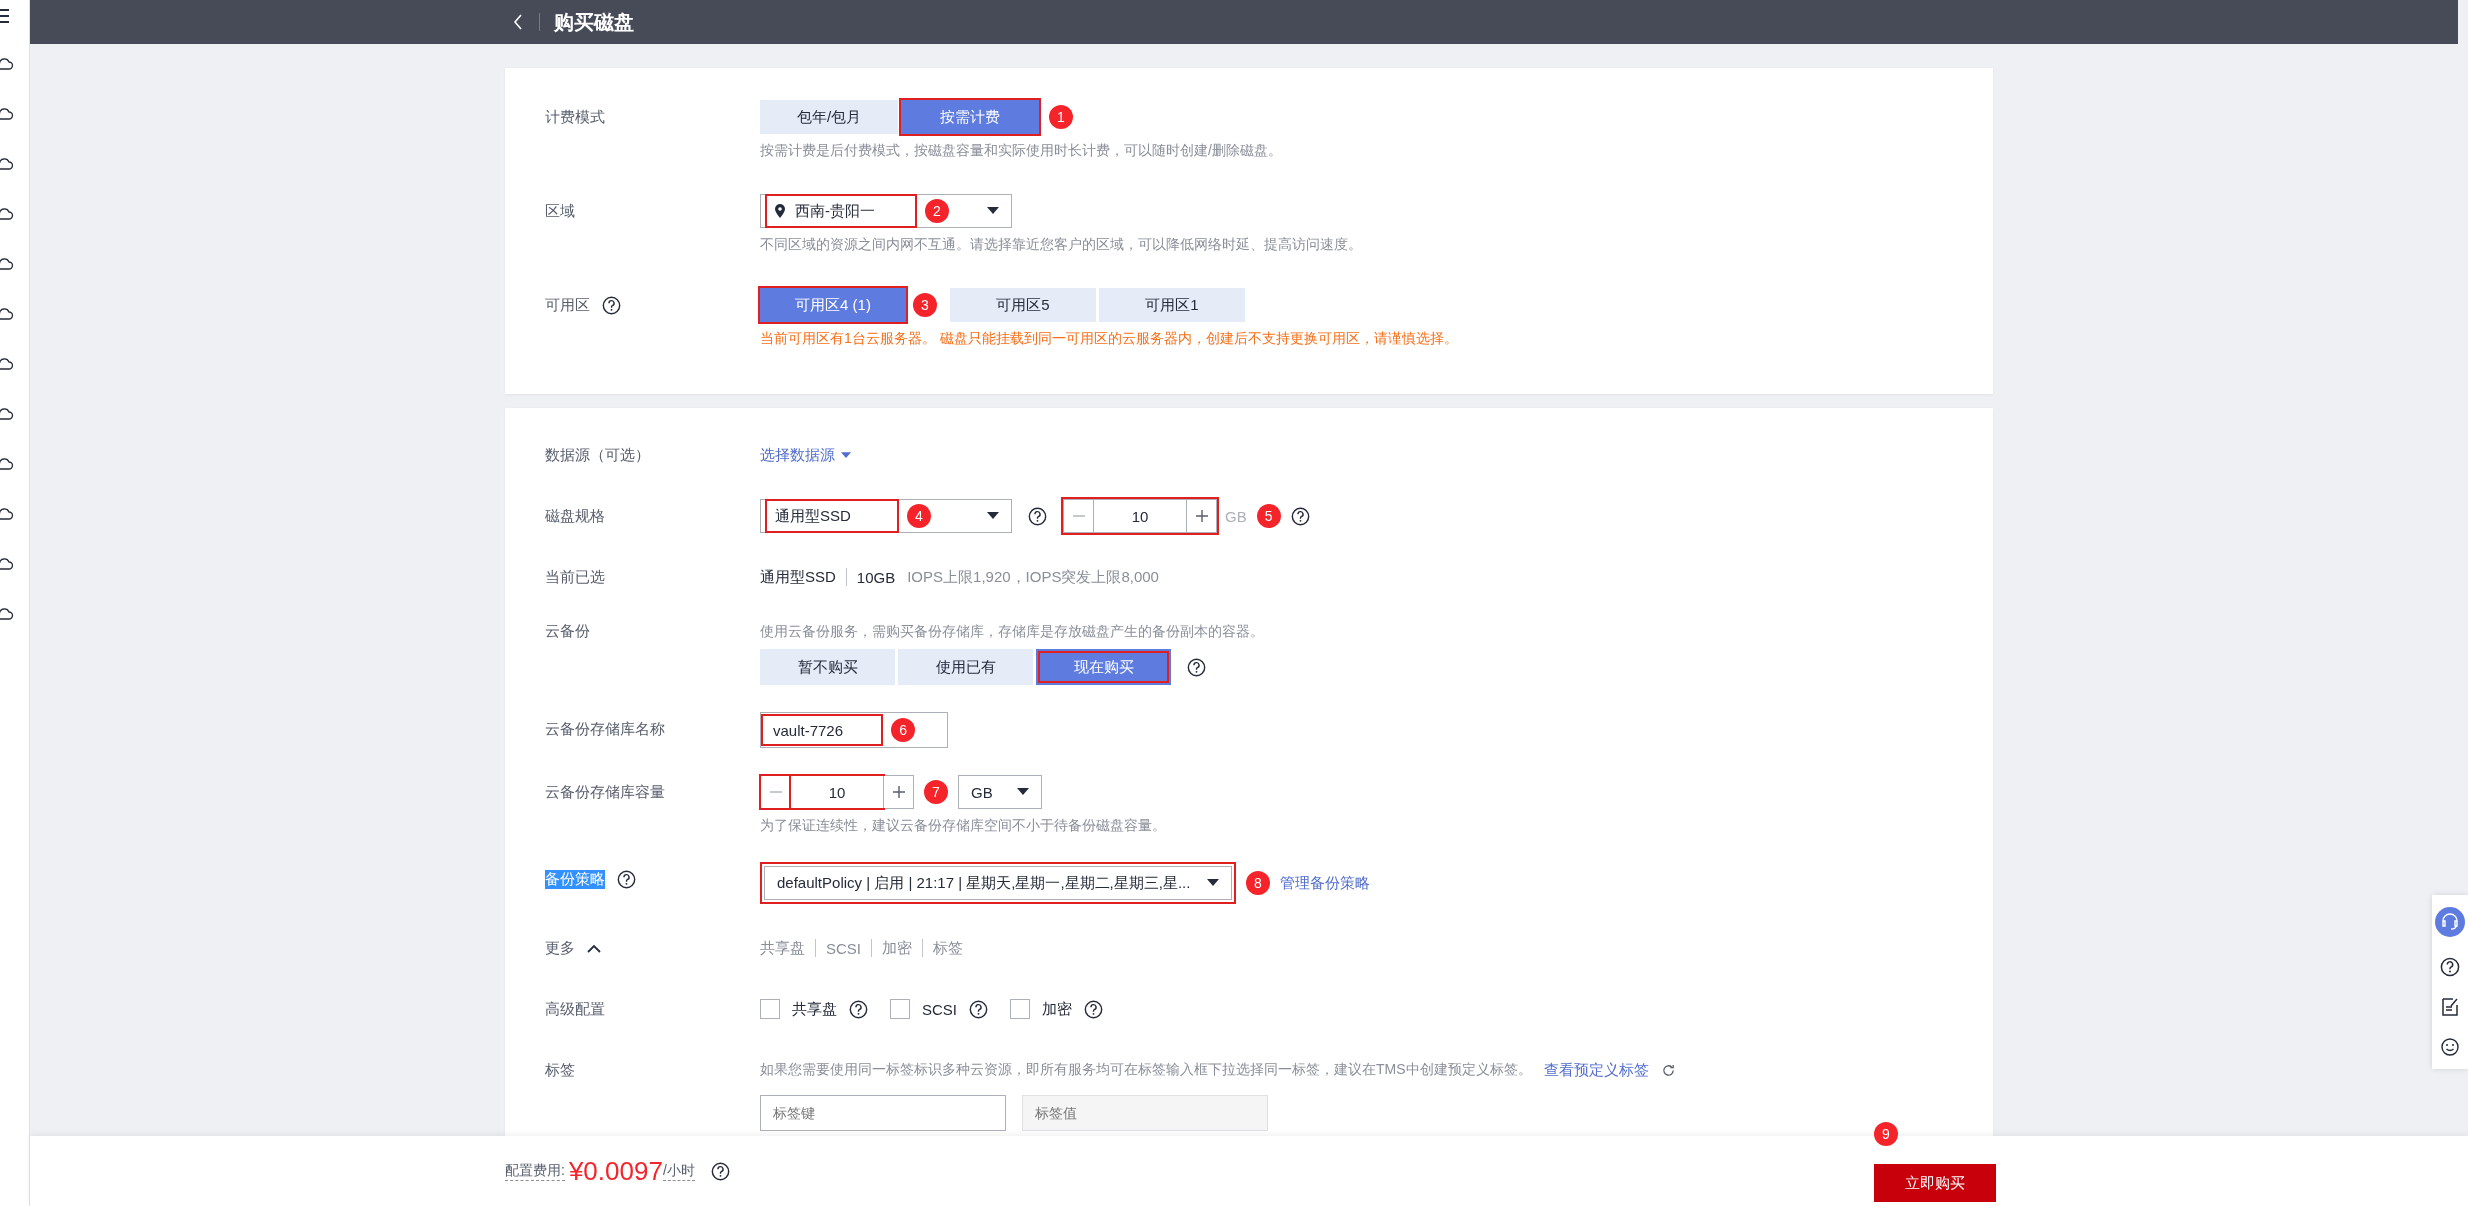 The height and width of the screenshot is (1206, 2468). Describe the element at coordinates (597, 455) in the screenshot. I see `field-label: 数据源（可选）` at that location.